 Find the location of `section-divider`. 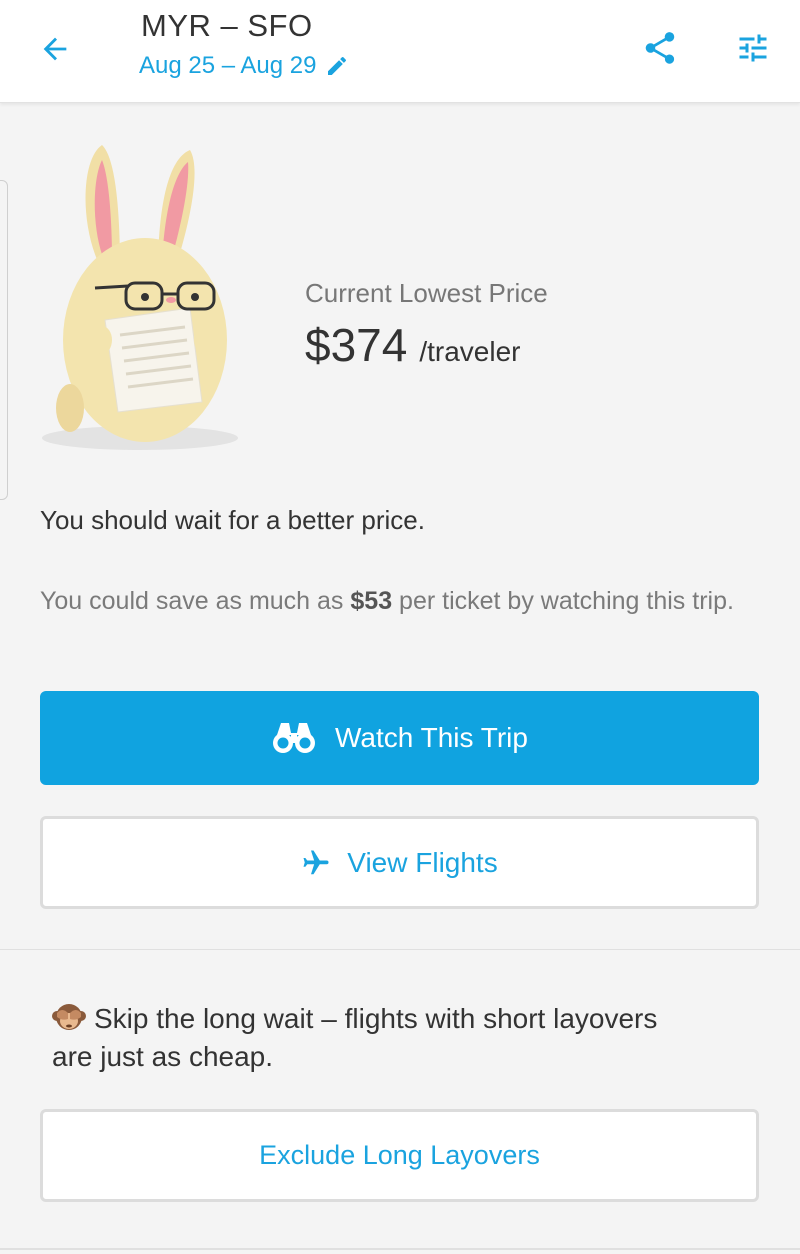

section-divider is located at coordinates (400, 949).